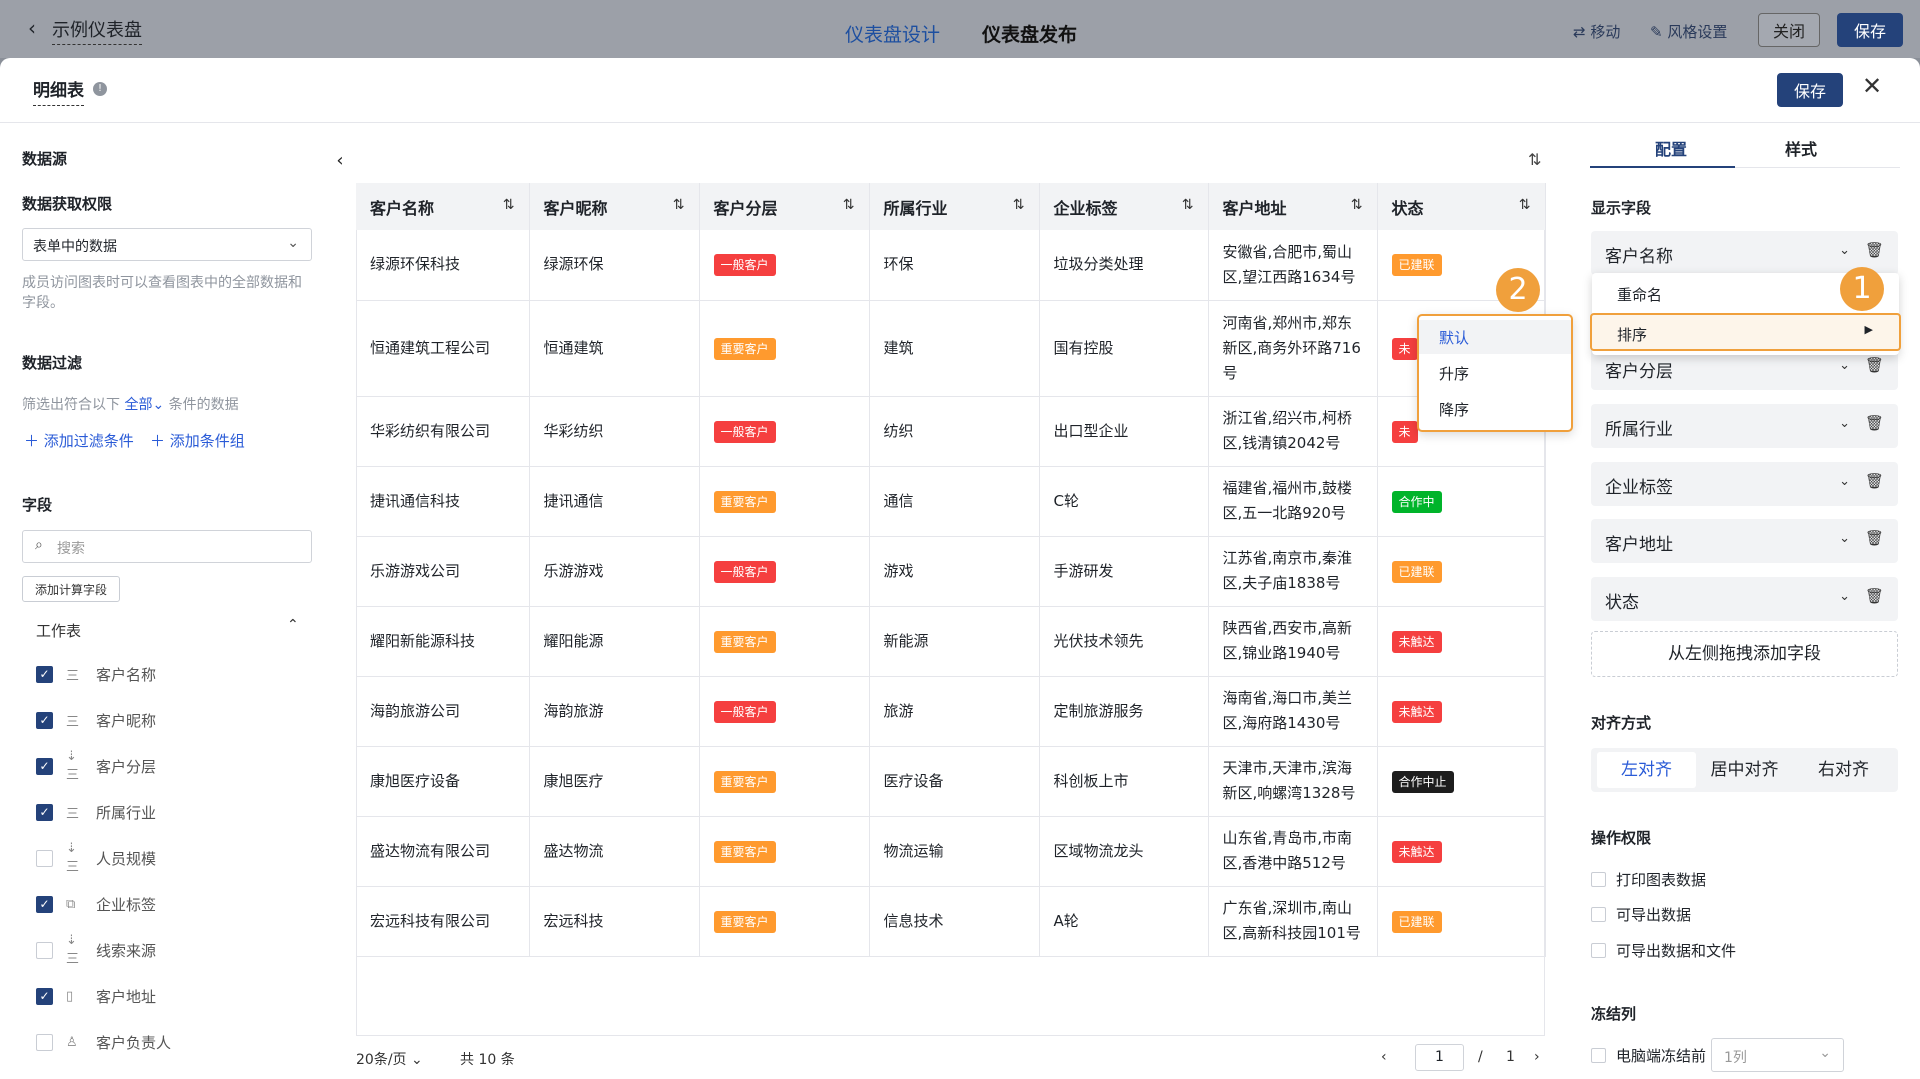 The height and width of the screenshot is (1079, 1920). Describe the element at coordinates (1744, 770) in the screenshot. I see `align-center-option: 居中对齐` at that location.